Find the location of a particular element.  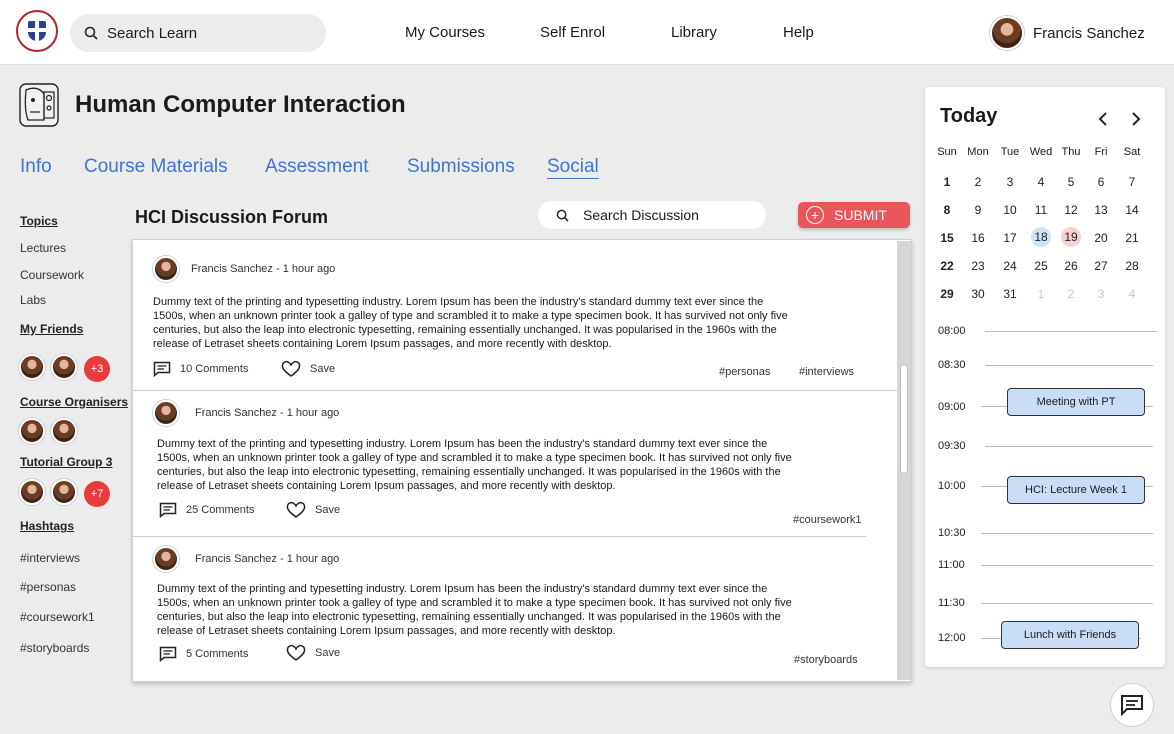

calendar-day: 14 is located at coordinates (1132, 210).